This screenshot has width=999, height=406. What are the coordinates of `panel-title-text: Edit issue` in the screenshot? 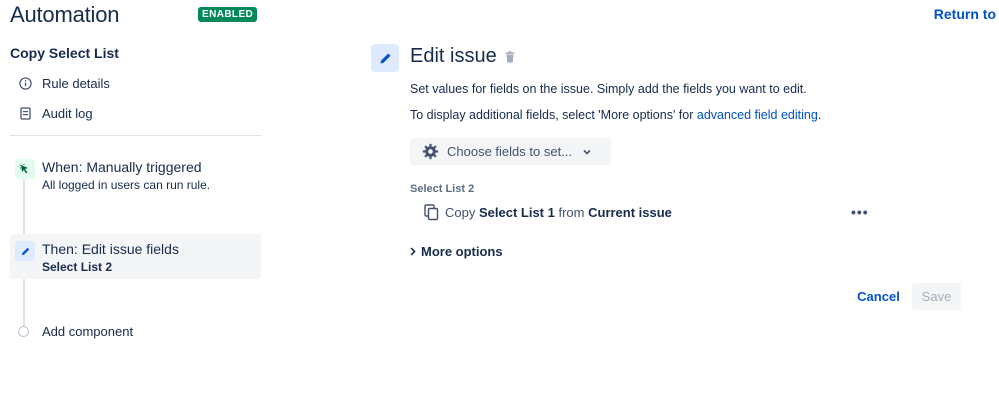 It's located at (453, 56).